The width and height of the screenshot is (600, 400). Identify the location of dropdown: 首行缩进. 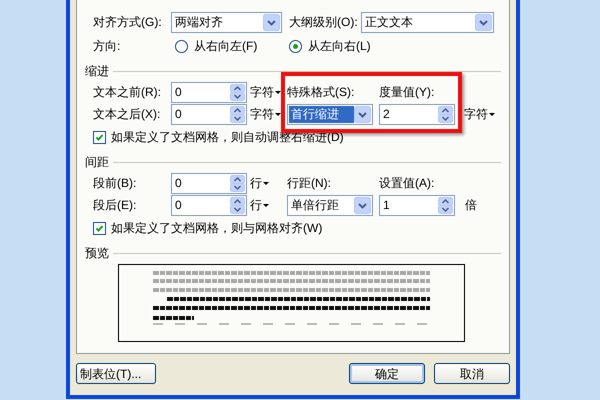
(330, 114).